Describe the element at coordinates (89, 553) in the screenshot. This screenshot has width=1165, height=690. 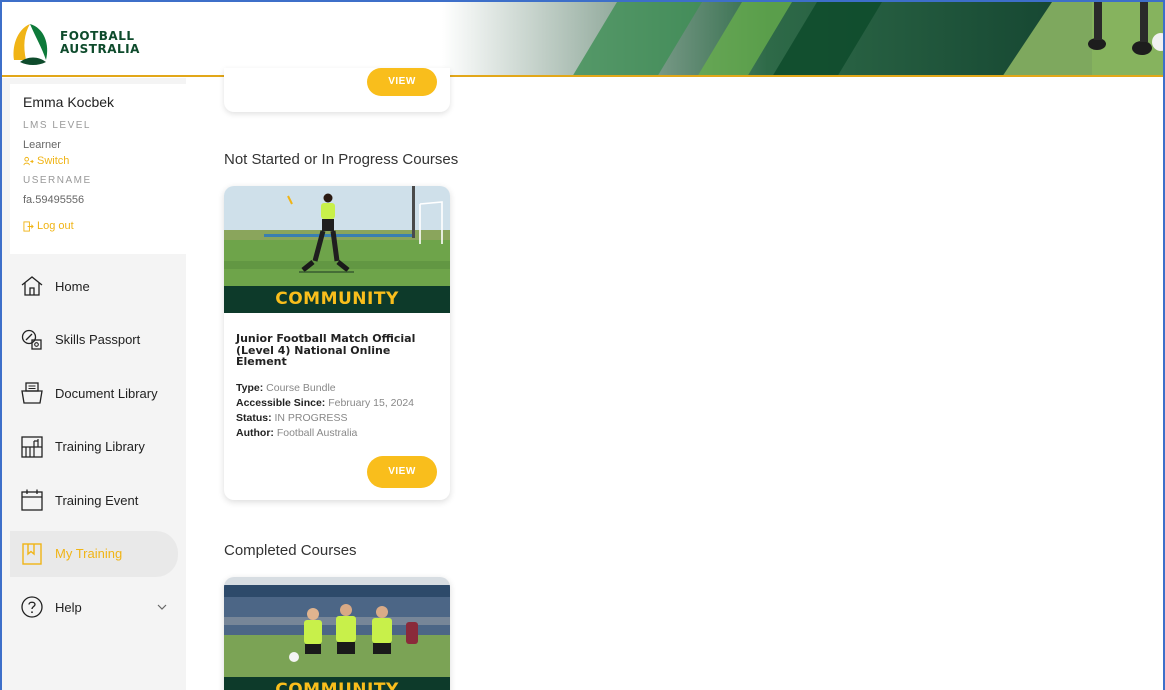
I see `sidebar-item-label: My Training` at that location.